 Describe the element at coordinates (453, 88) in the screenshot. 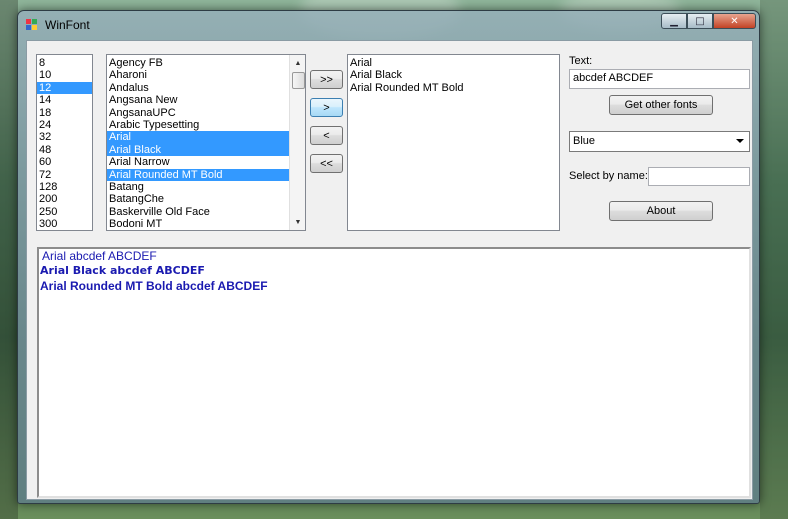

I see `chosen-font-item: Arial Rounded MT Bold` at that location.